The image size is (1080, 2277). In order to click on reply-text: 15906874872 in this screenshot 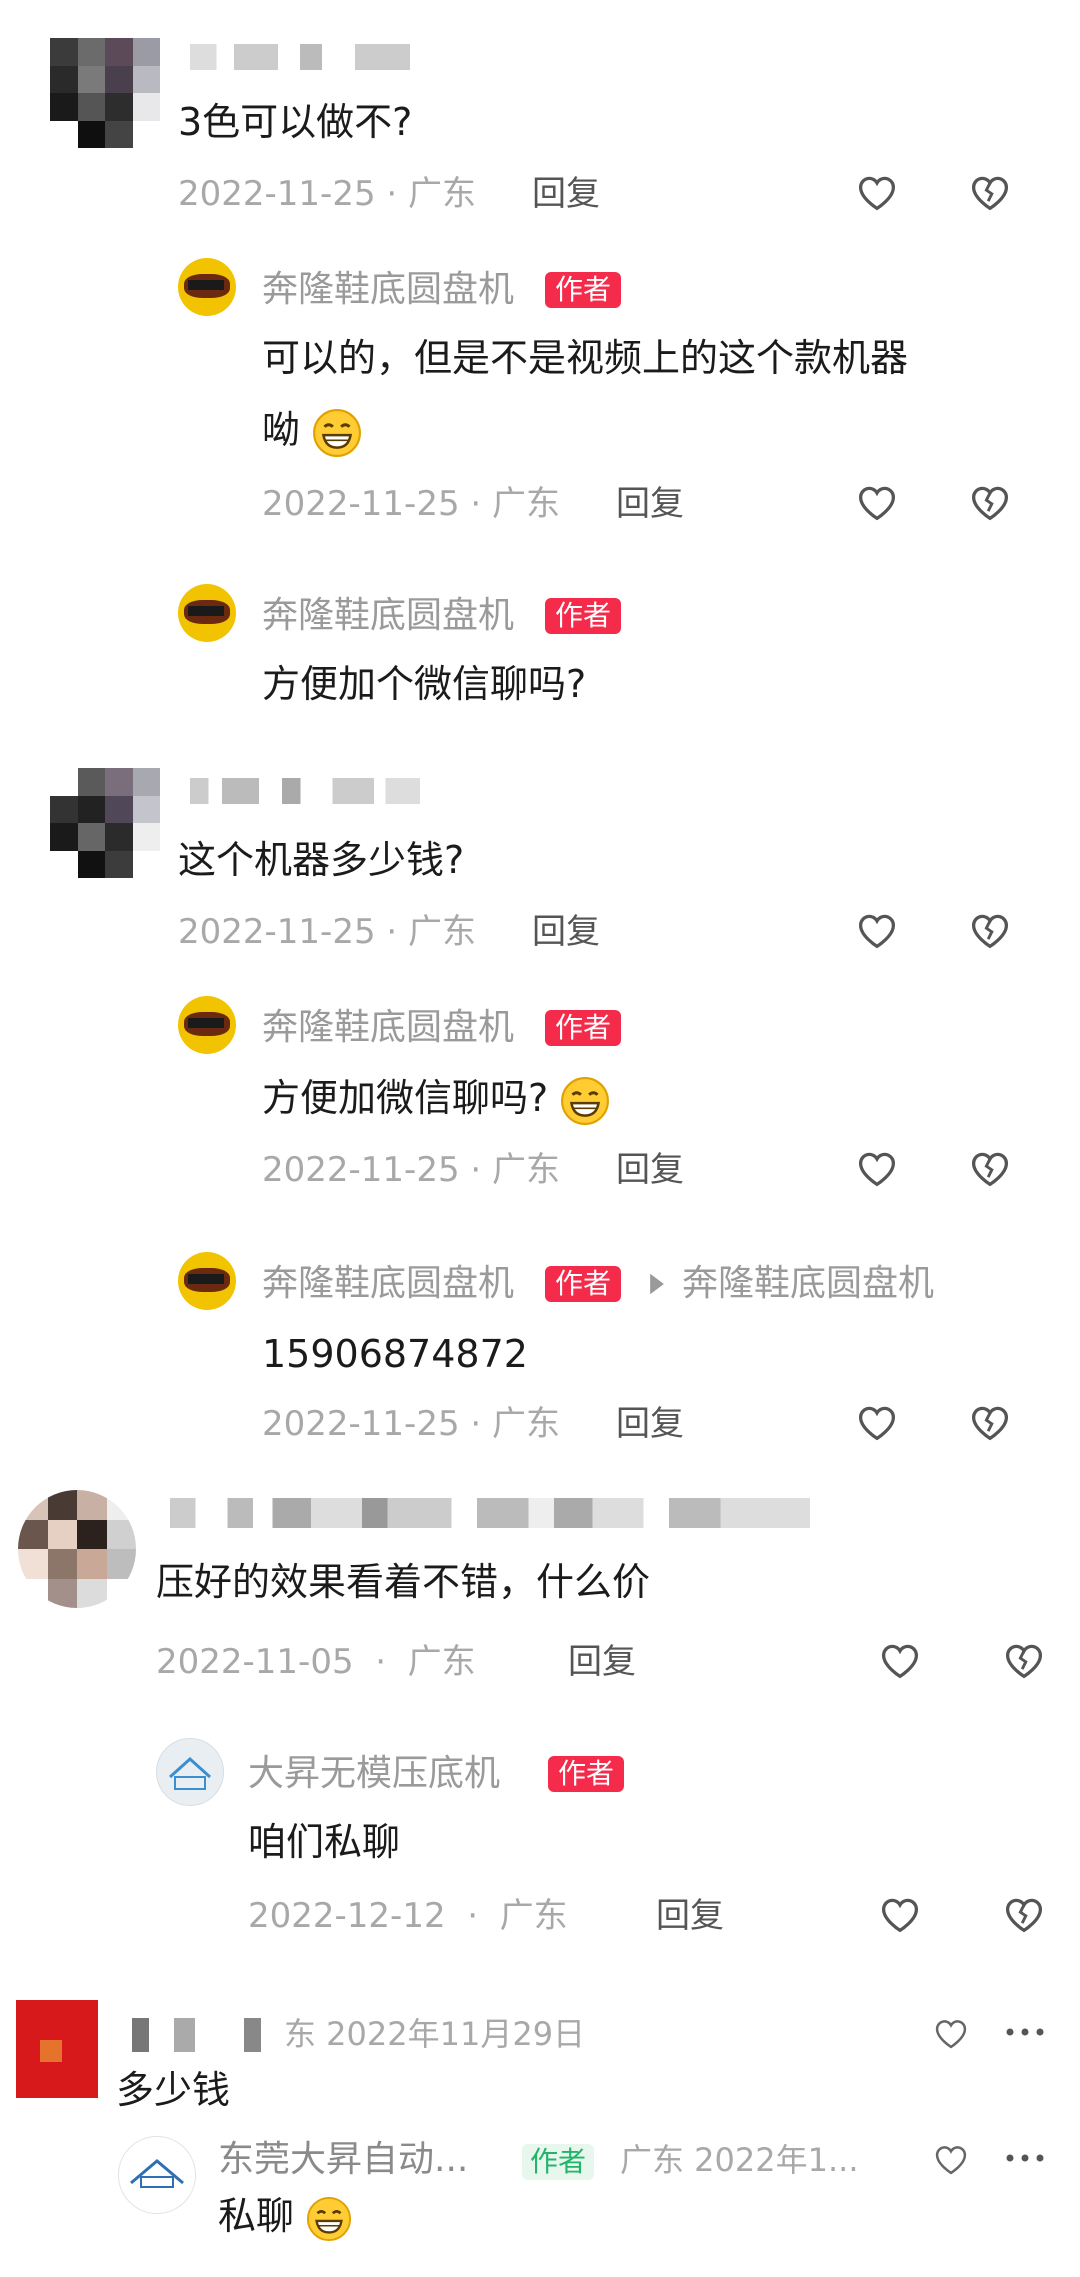, I will do `click(395, 1354)`.